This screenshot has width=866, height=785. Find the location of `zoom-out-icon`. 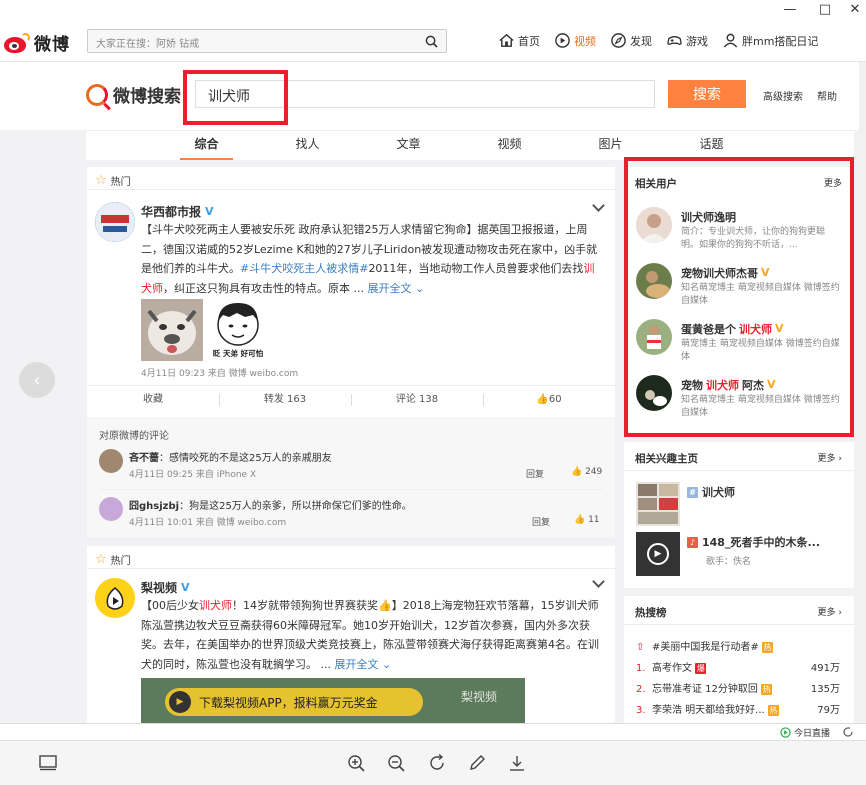

zoom-out-icon is located at coordinates (396, 763).